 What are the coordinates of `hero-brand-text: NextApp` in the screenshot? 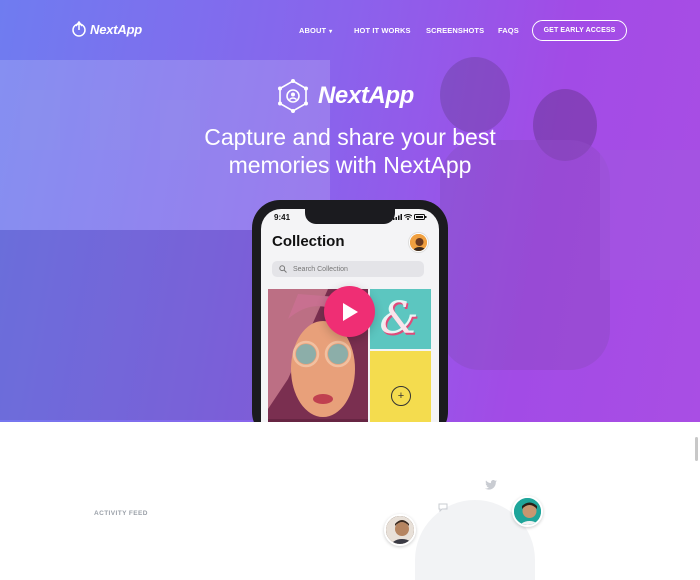 It's located at (366, 95).